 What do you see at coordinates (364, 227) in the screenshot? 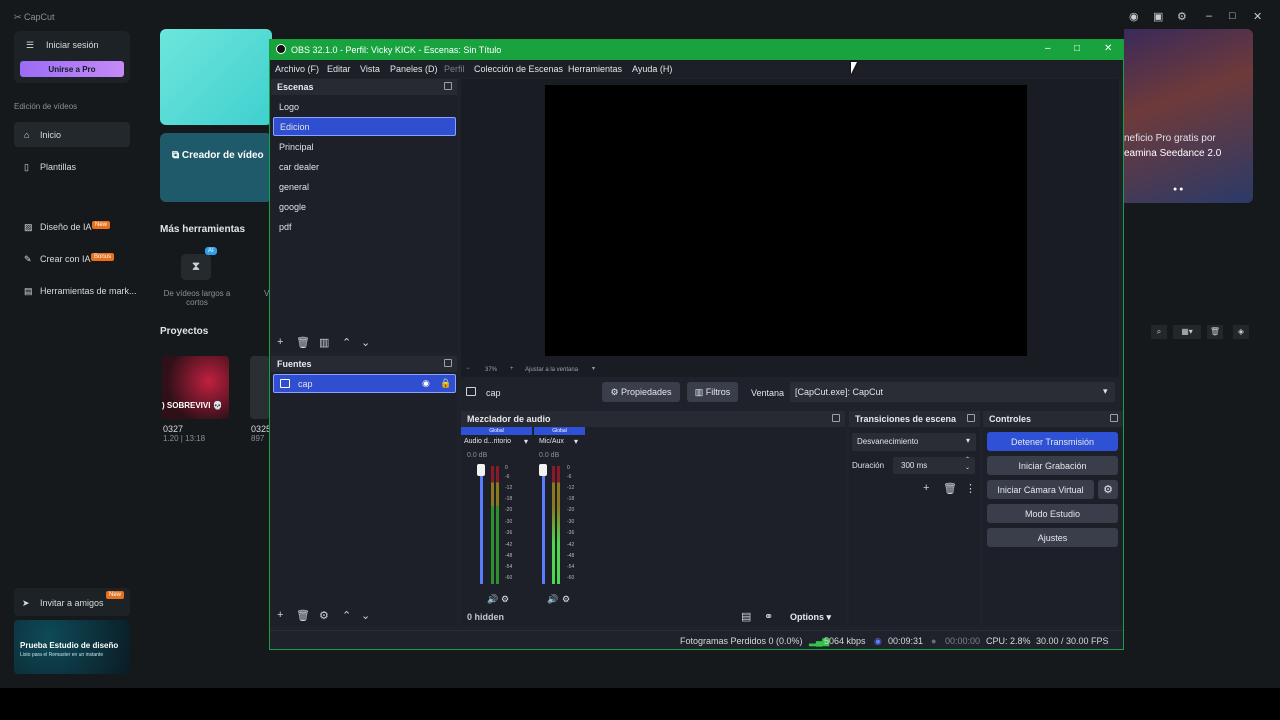
I see `scene-item: pdf` at bounding box center [364, 227].